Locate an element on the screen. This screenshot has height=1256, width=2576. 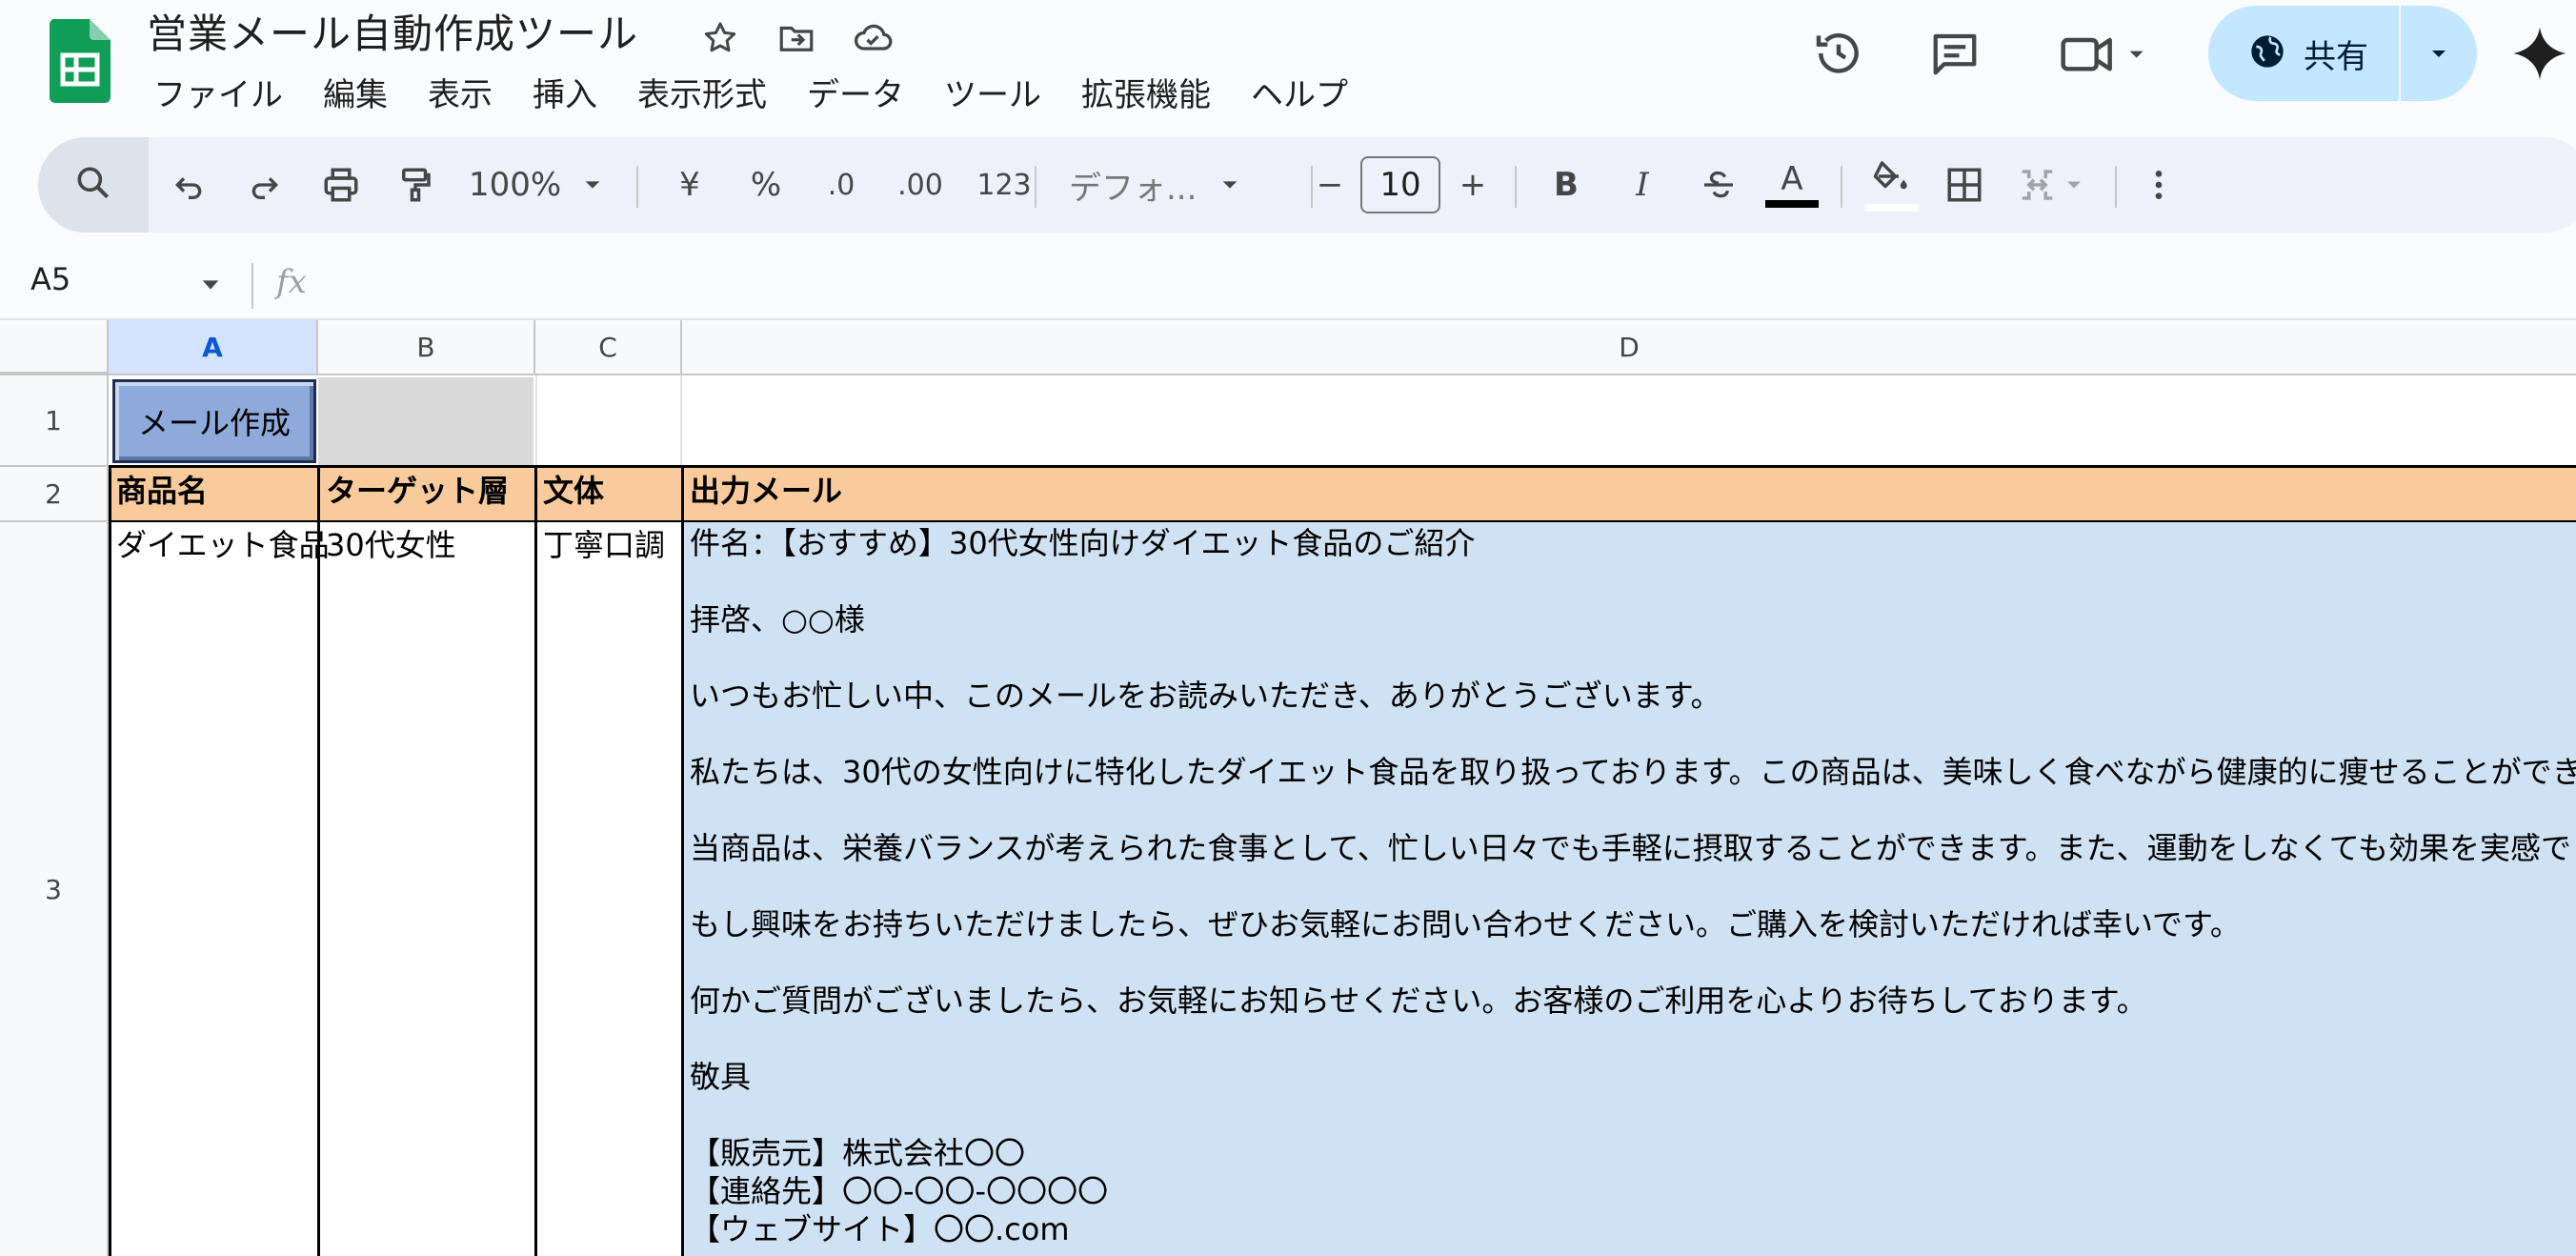
zoom-value: 100% is located at coordinates (515, 185).